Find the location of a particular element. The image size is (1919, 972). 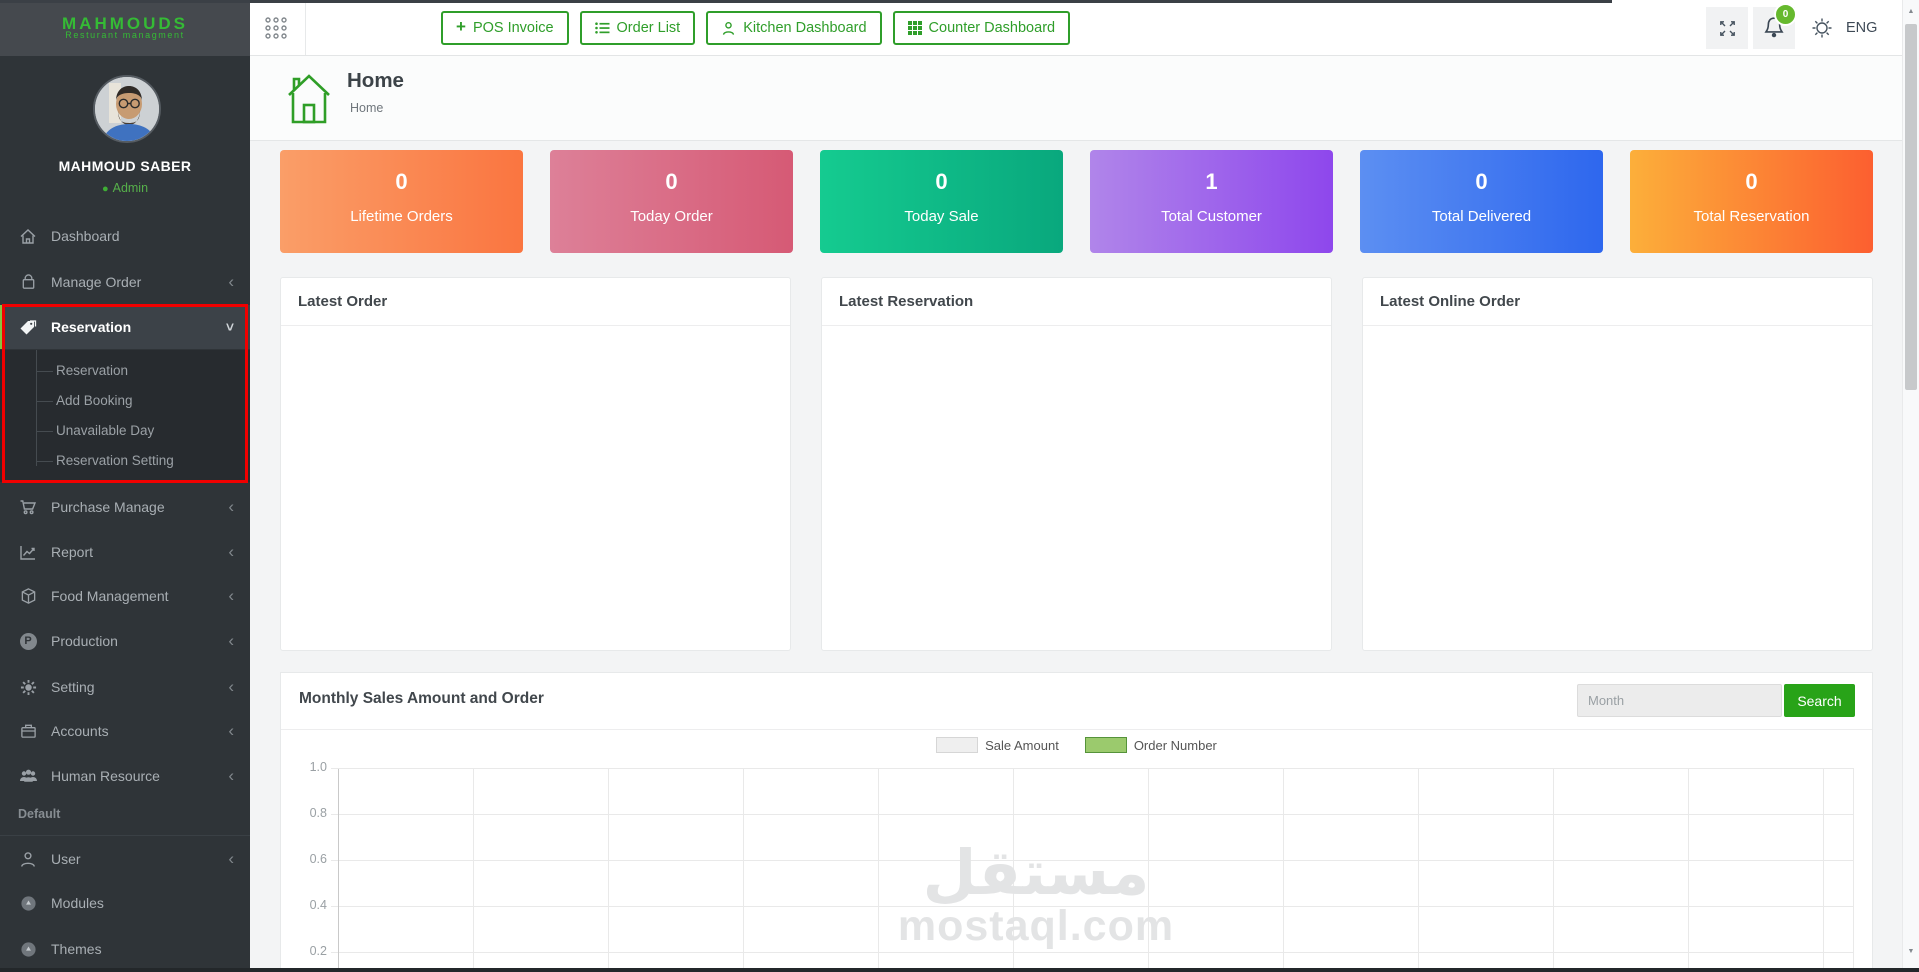

sidebar-item-setting: Setting is located at coordinates (125, 687).